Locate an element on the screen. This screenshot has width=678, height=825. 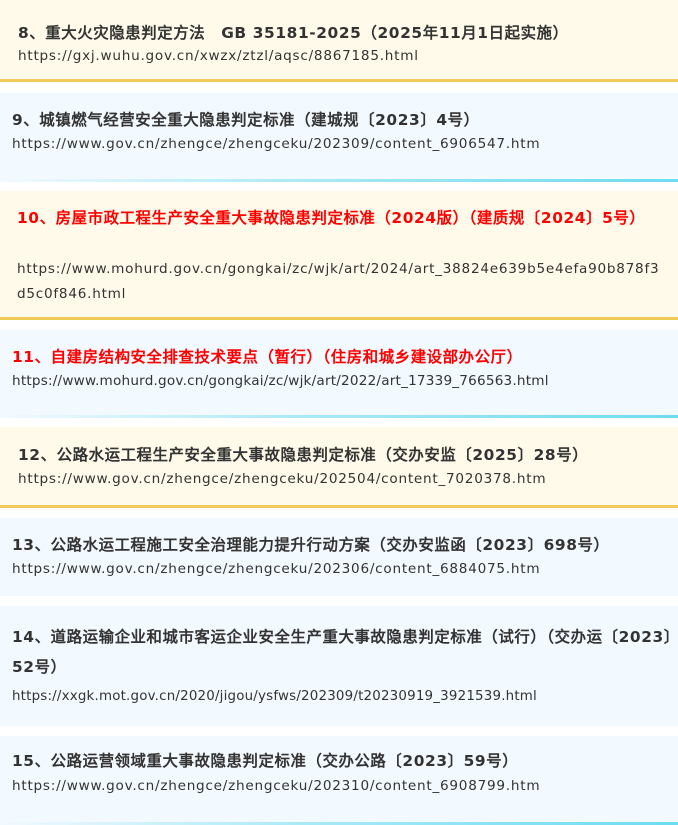
item-title: 13、公路水运工程施工安全治理能力提升行动方案（交办安监函〔2023〕698号） is located at coordinates (311, 545).